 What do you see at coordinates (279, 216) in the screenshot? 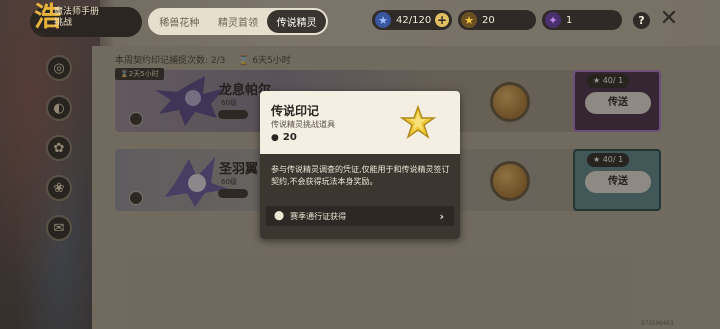
I see `location-pin-icon: ⬤` at bounding box center [279, 216].